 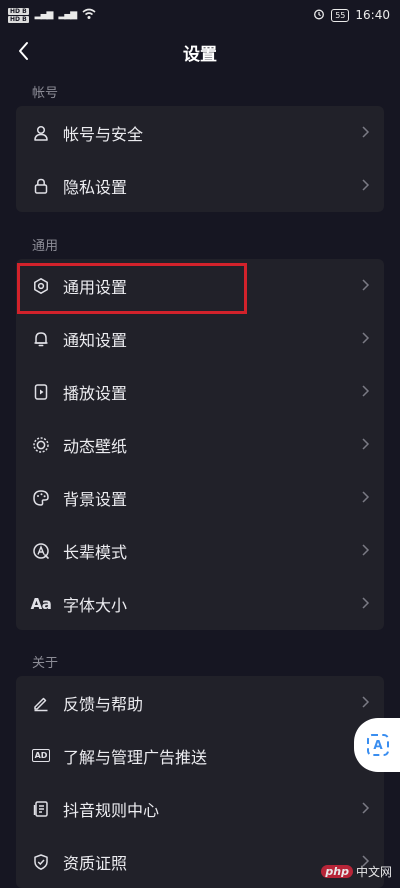 What do you see at coordinates (200, 391) in the screenshot?
I see `playback-settings-item: 播放设置` at bounding box center [200, 391].